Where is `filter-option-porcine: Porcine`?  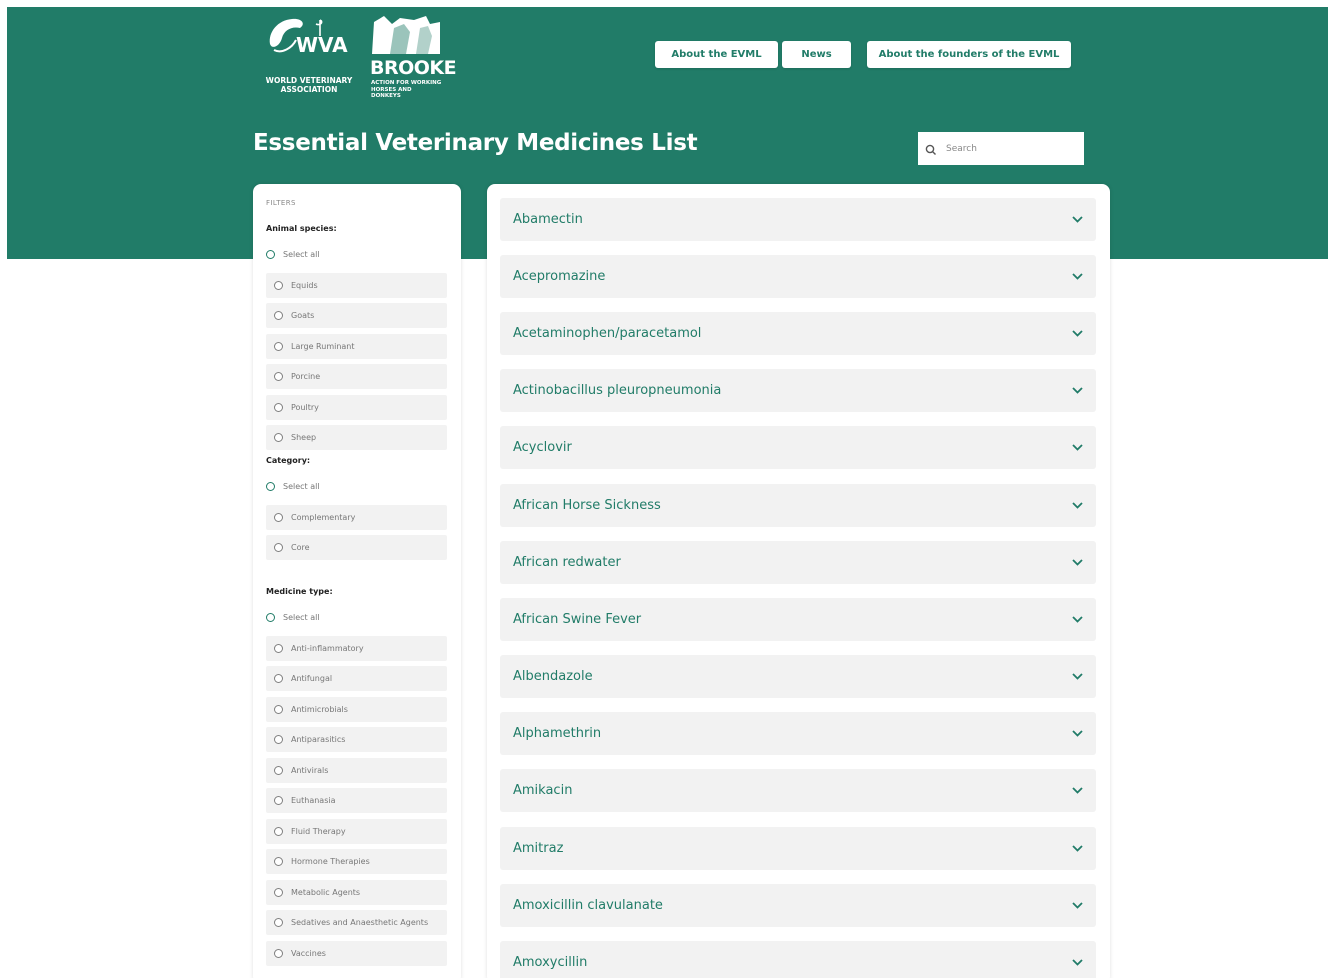
filter-option-porcine: Porcine is located at coordinates (356, 376).